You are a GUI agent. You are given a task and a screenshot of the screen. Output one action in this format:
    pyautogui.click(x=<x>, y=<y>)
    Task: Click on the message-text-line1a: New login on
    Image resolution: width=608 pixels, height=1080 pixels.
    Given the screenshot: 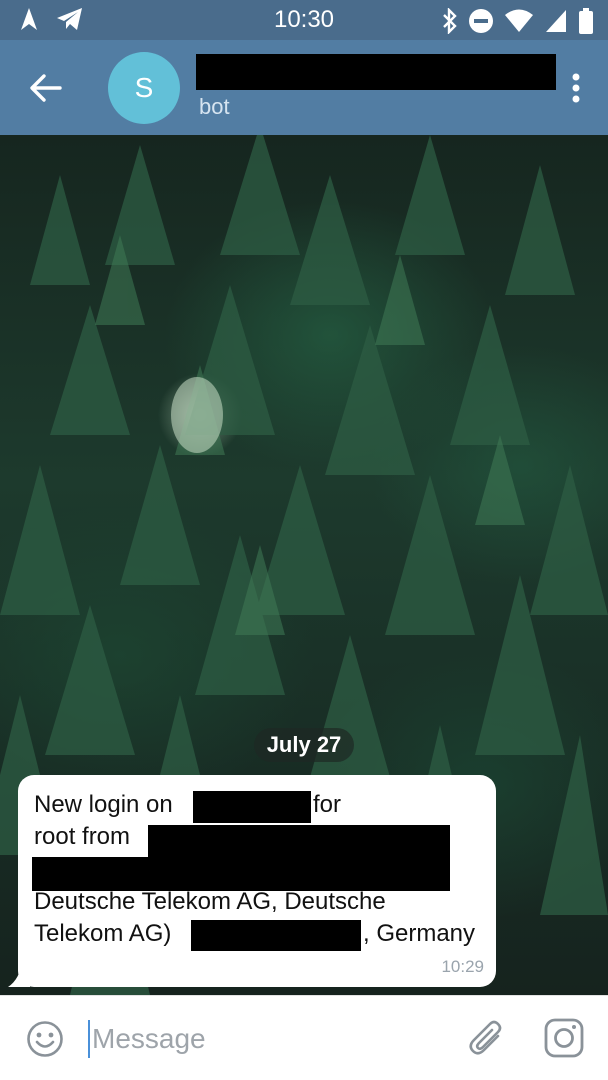 What is the action you would take?
    pyautogui.click(x=103, y=804)
    